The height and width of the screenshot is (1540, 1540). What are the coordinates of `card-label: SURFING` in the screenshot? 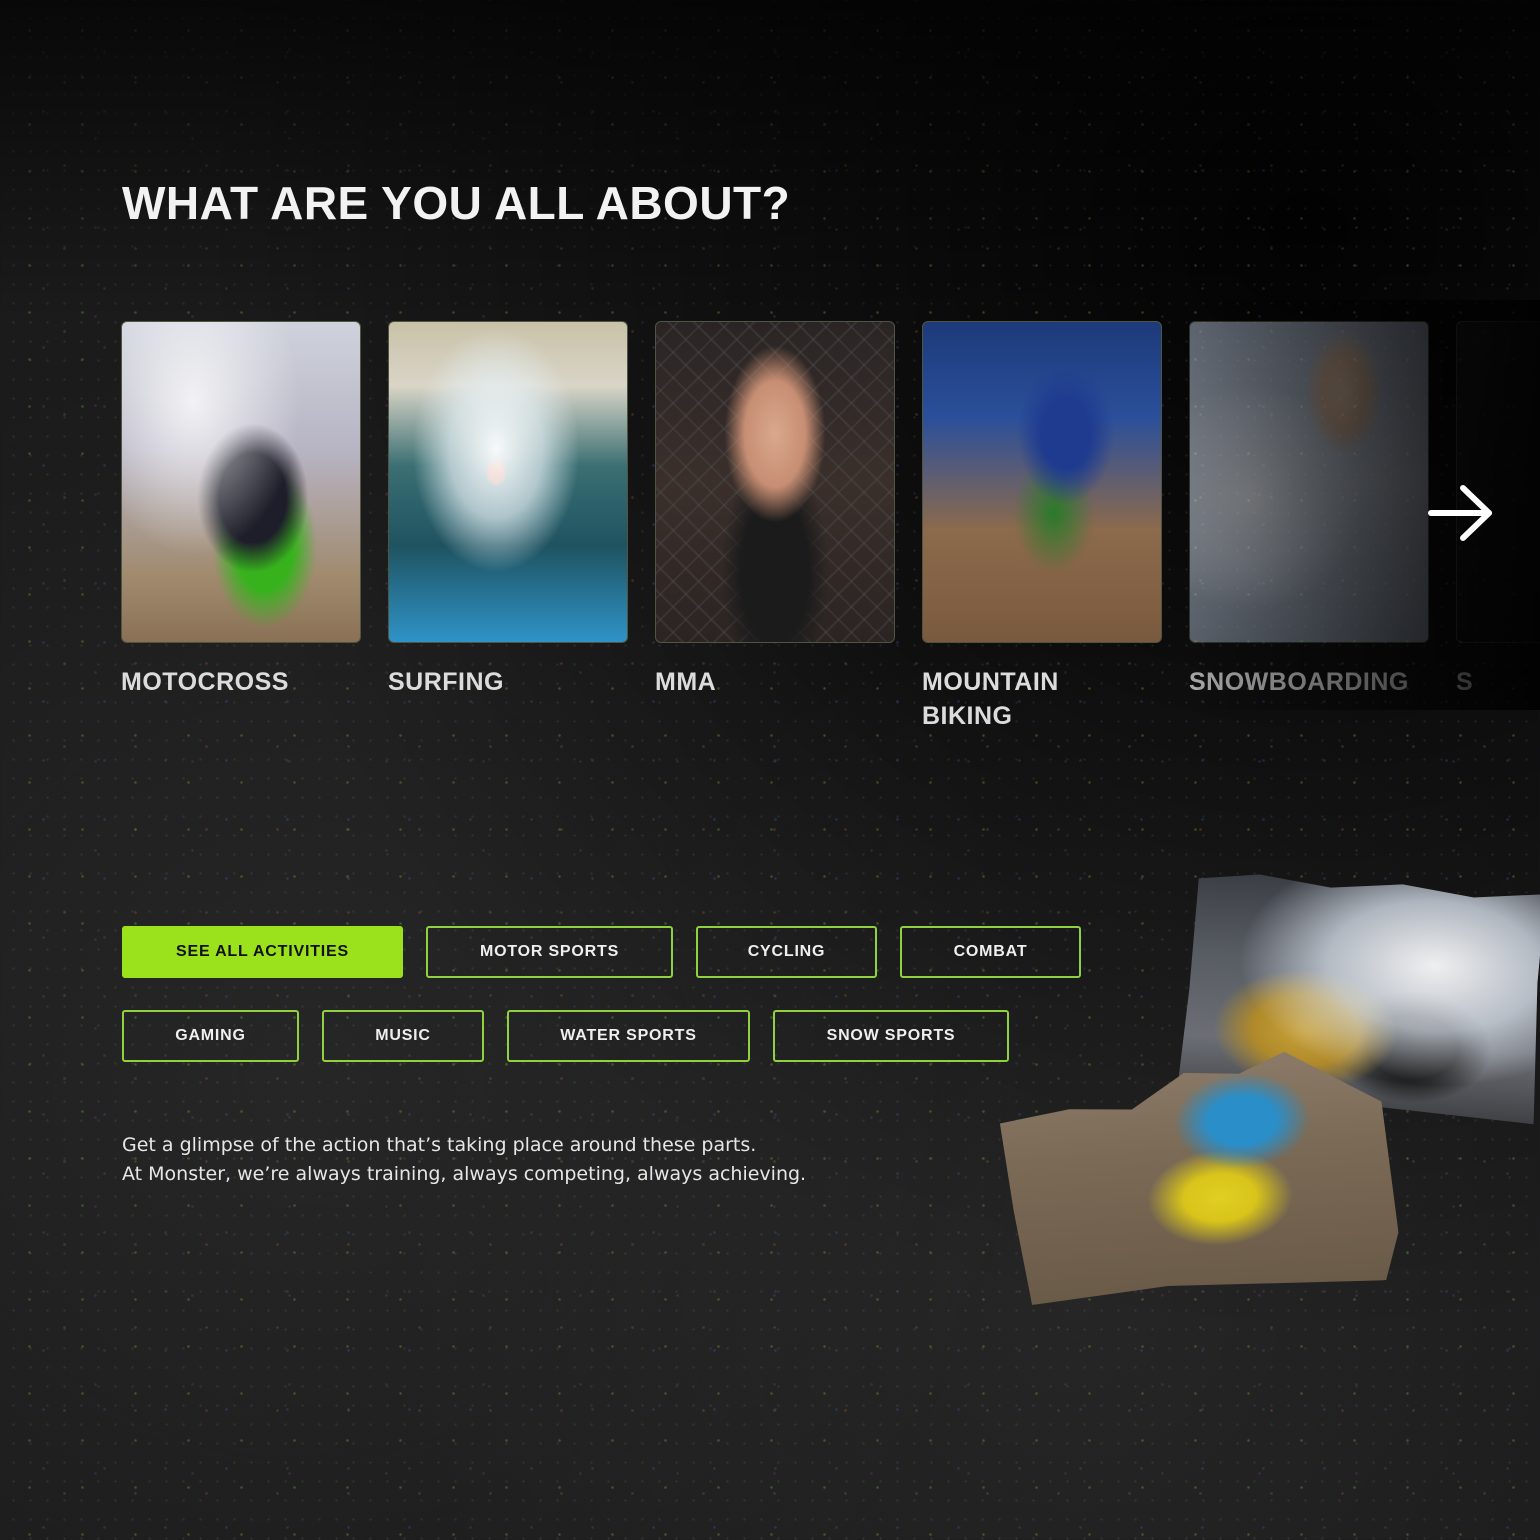 It's located at (446, 682).